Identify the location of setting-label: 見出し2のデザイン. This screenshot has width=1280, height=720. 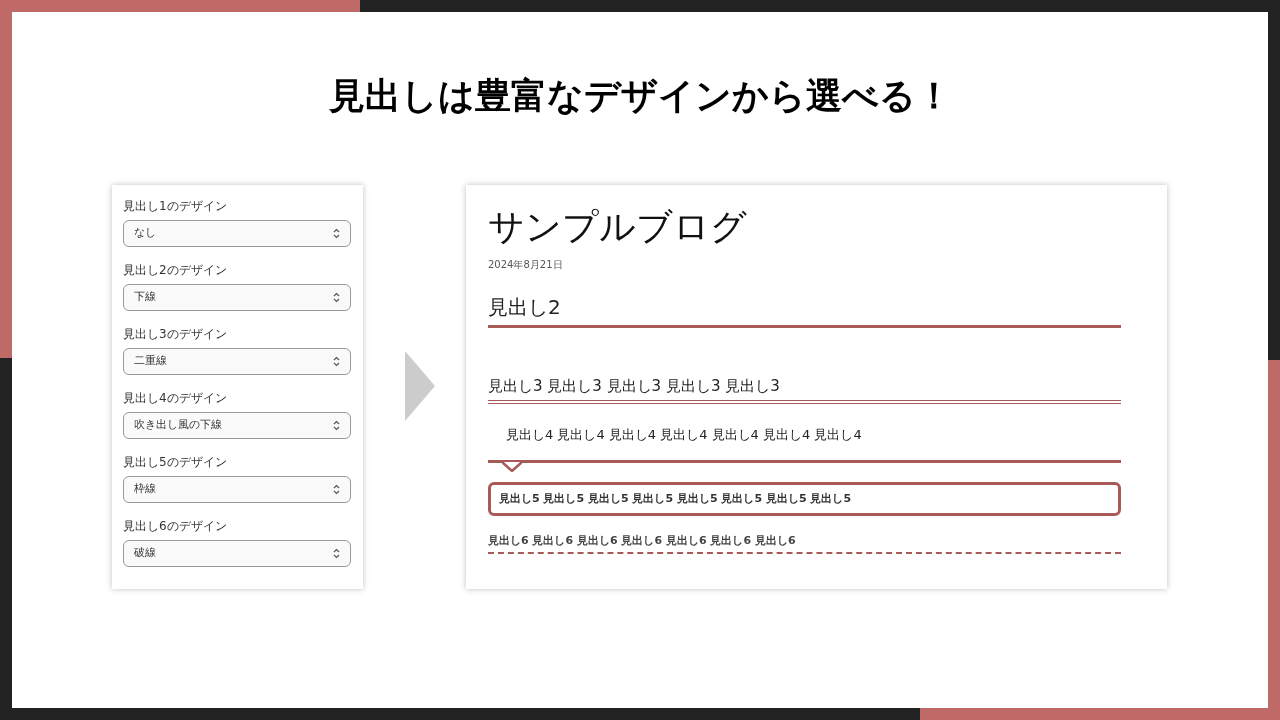
(175, 270).